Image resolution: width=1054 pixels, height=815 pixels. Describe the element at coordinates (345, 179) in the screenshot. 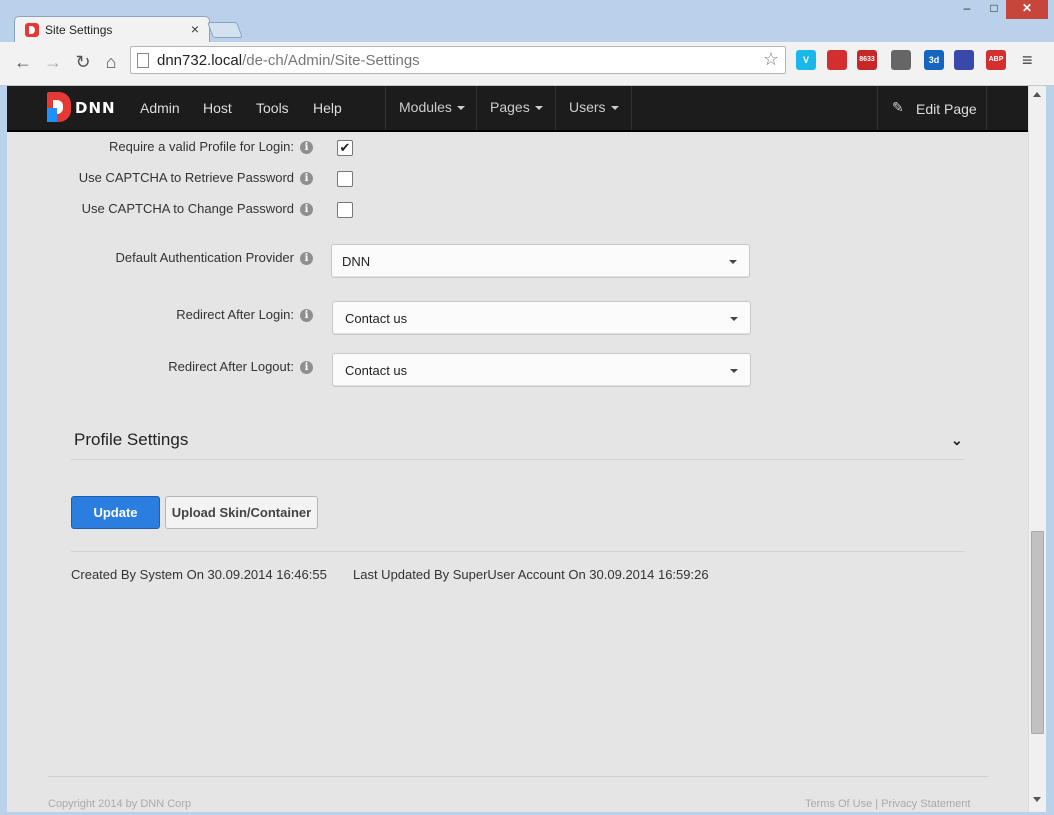

I see `captcha-retrieve-checkbox` at that location.